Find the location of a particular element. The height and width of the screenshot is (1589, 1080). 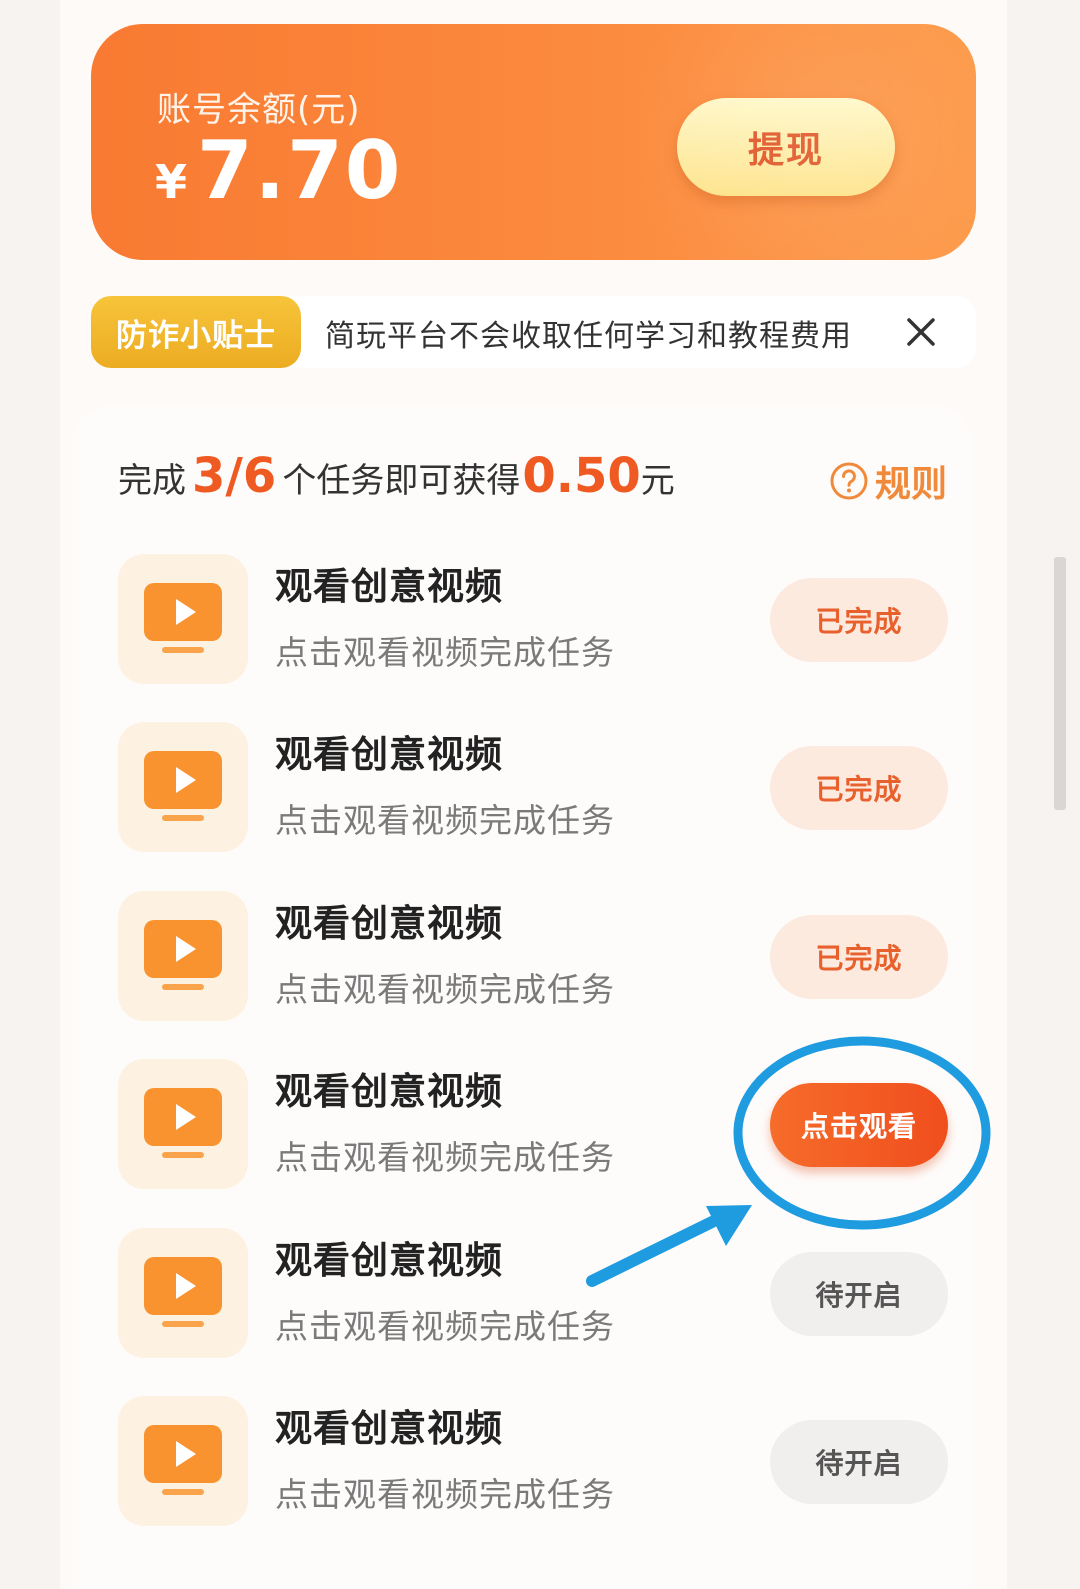

question-circle-icon is located at coordinates (849, 481).